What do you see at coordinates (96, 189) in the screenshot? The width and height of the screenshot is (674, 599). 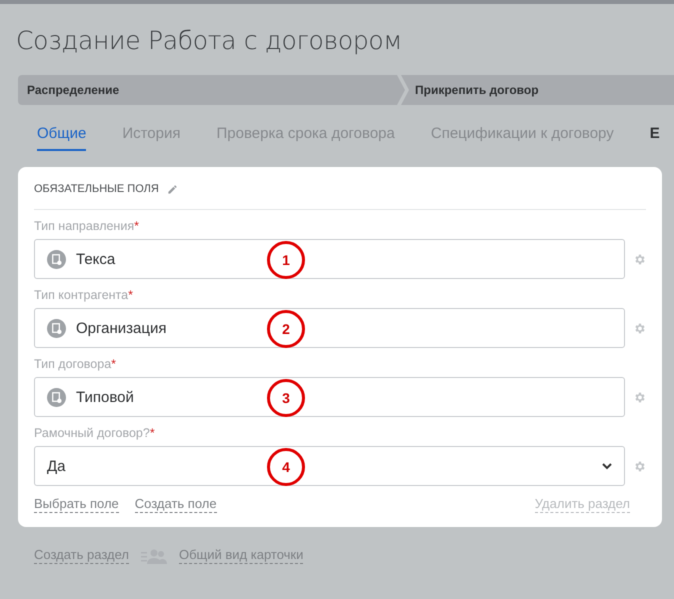 I see `section-title: ОБЯЗАТЕЛЬНЫЕ ПОЛЯ` at bounding box center [96, 189].